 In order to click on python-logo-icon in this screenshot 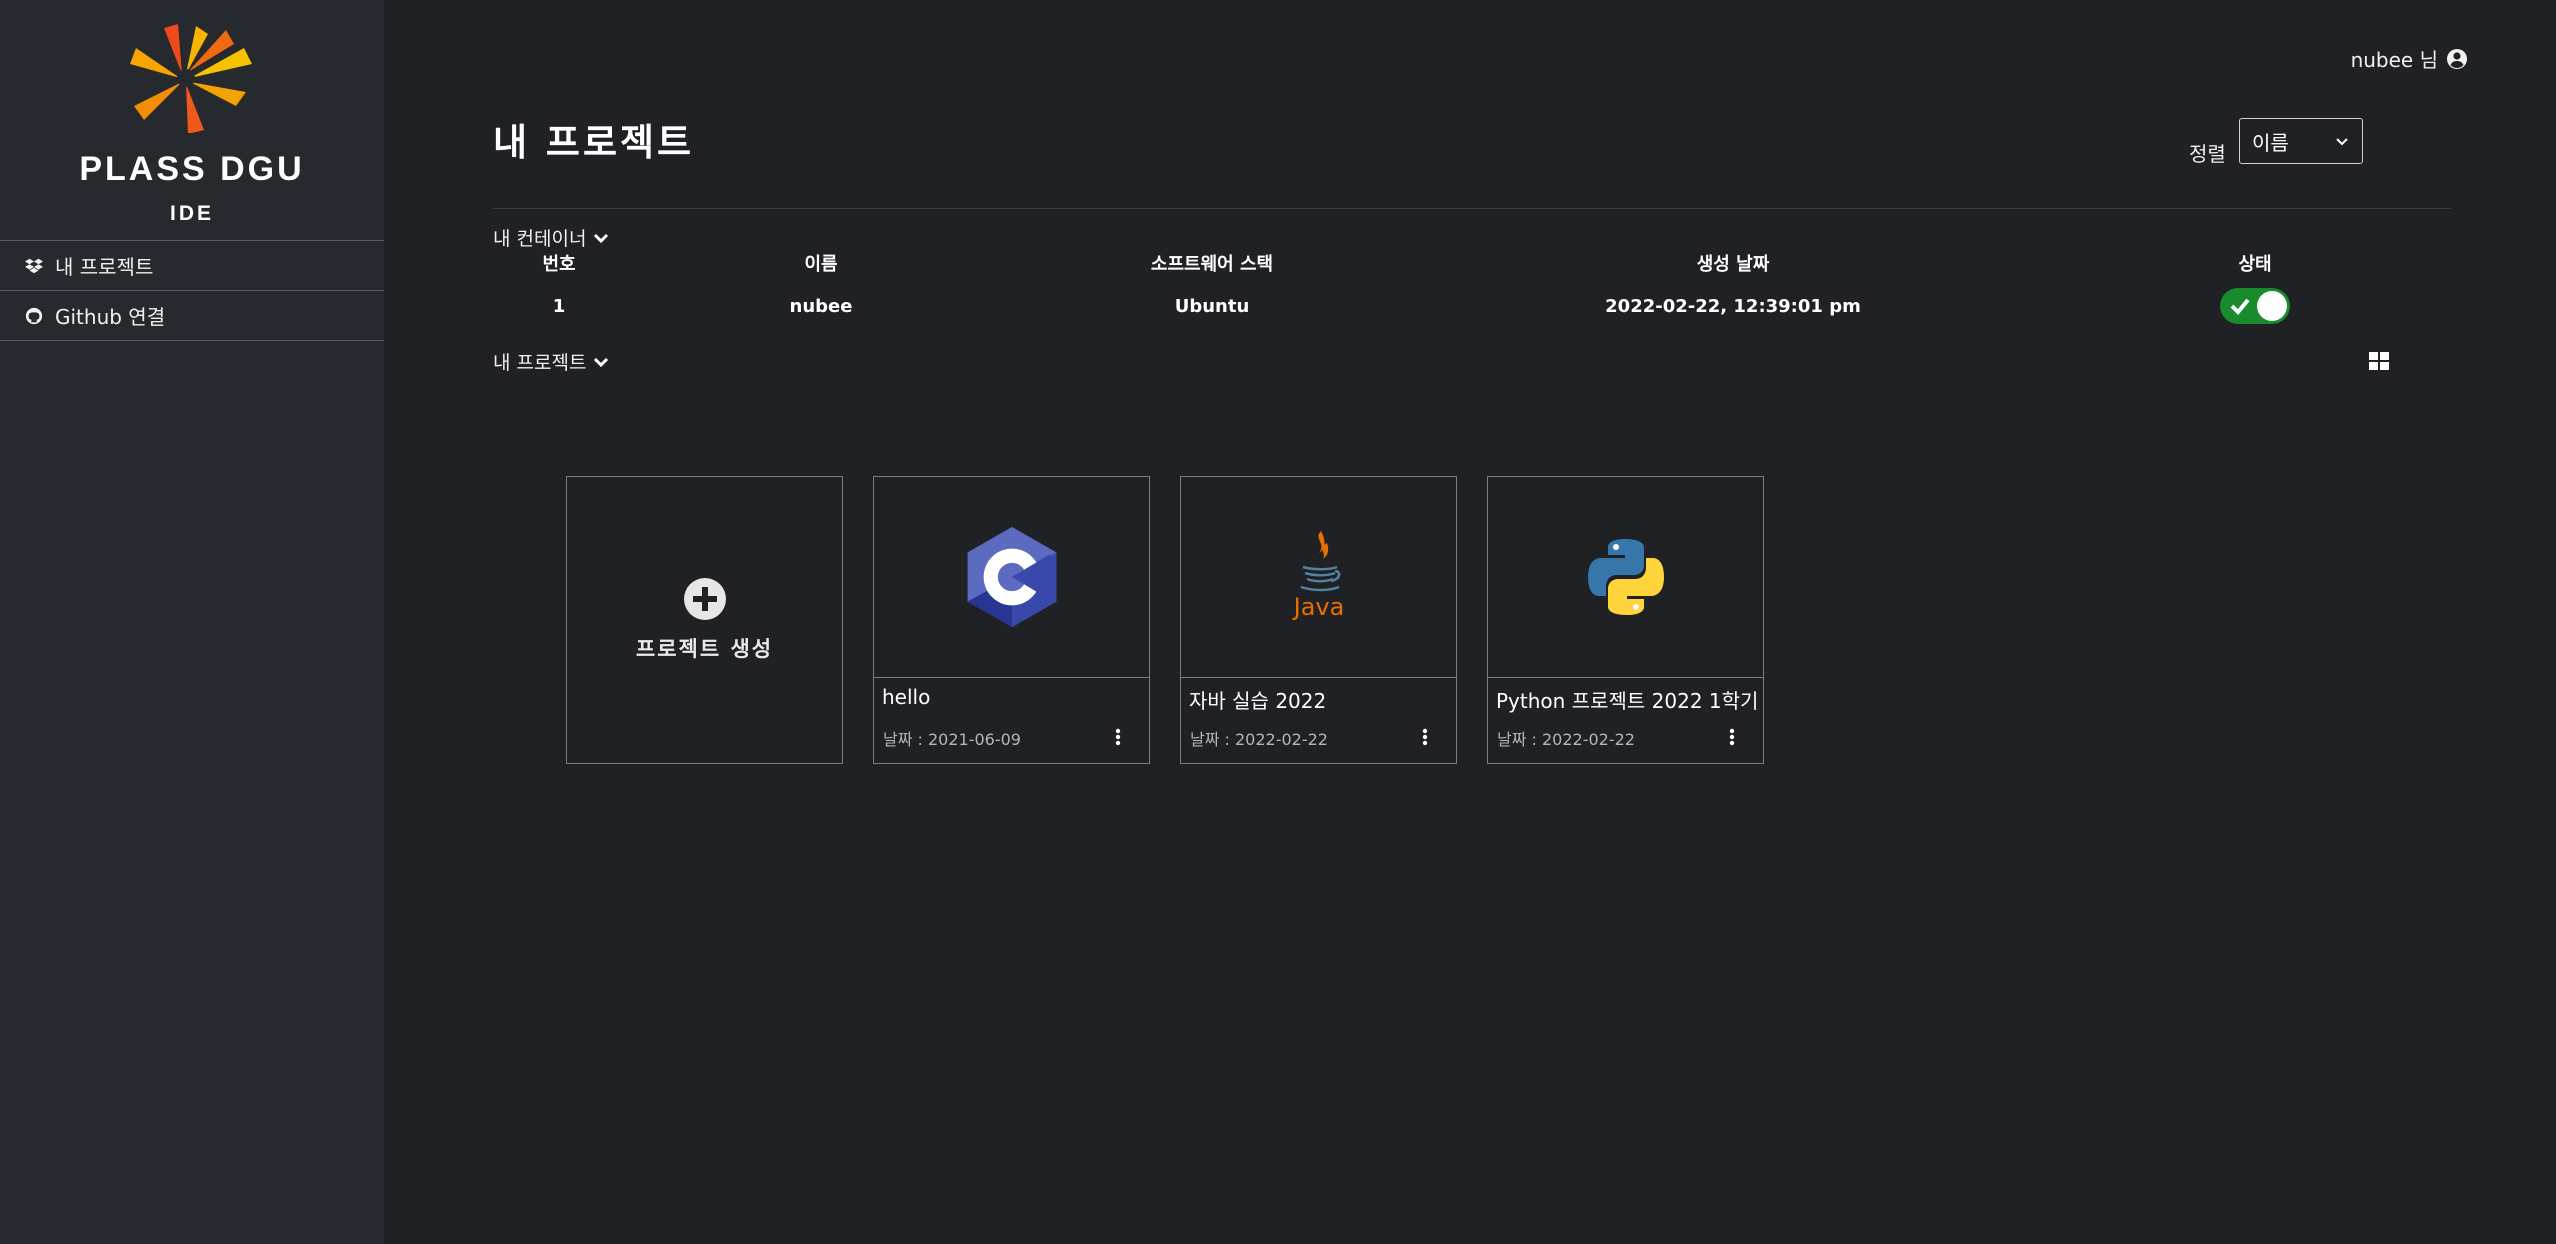, I will do `click(1625, 577)`.